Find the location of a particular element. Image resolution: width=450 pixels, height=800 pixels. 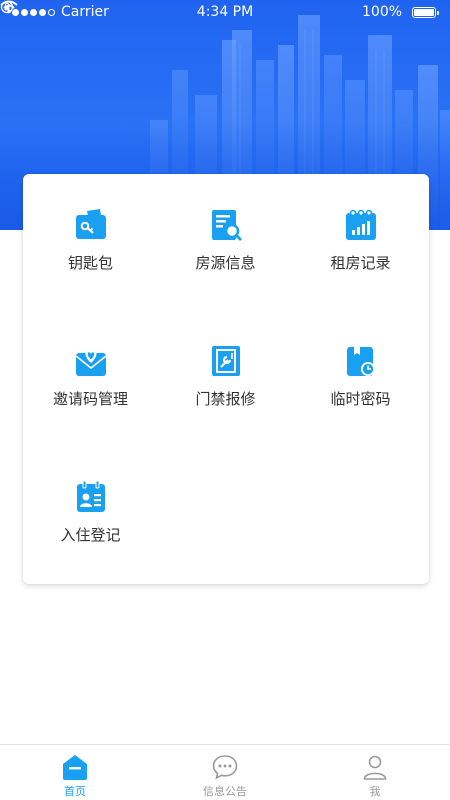

checkin-register-icon is located at coordinates (90, 496).